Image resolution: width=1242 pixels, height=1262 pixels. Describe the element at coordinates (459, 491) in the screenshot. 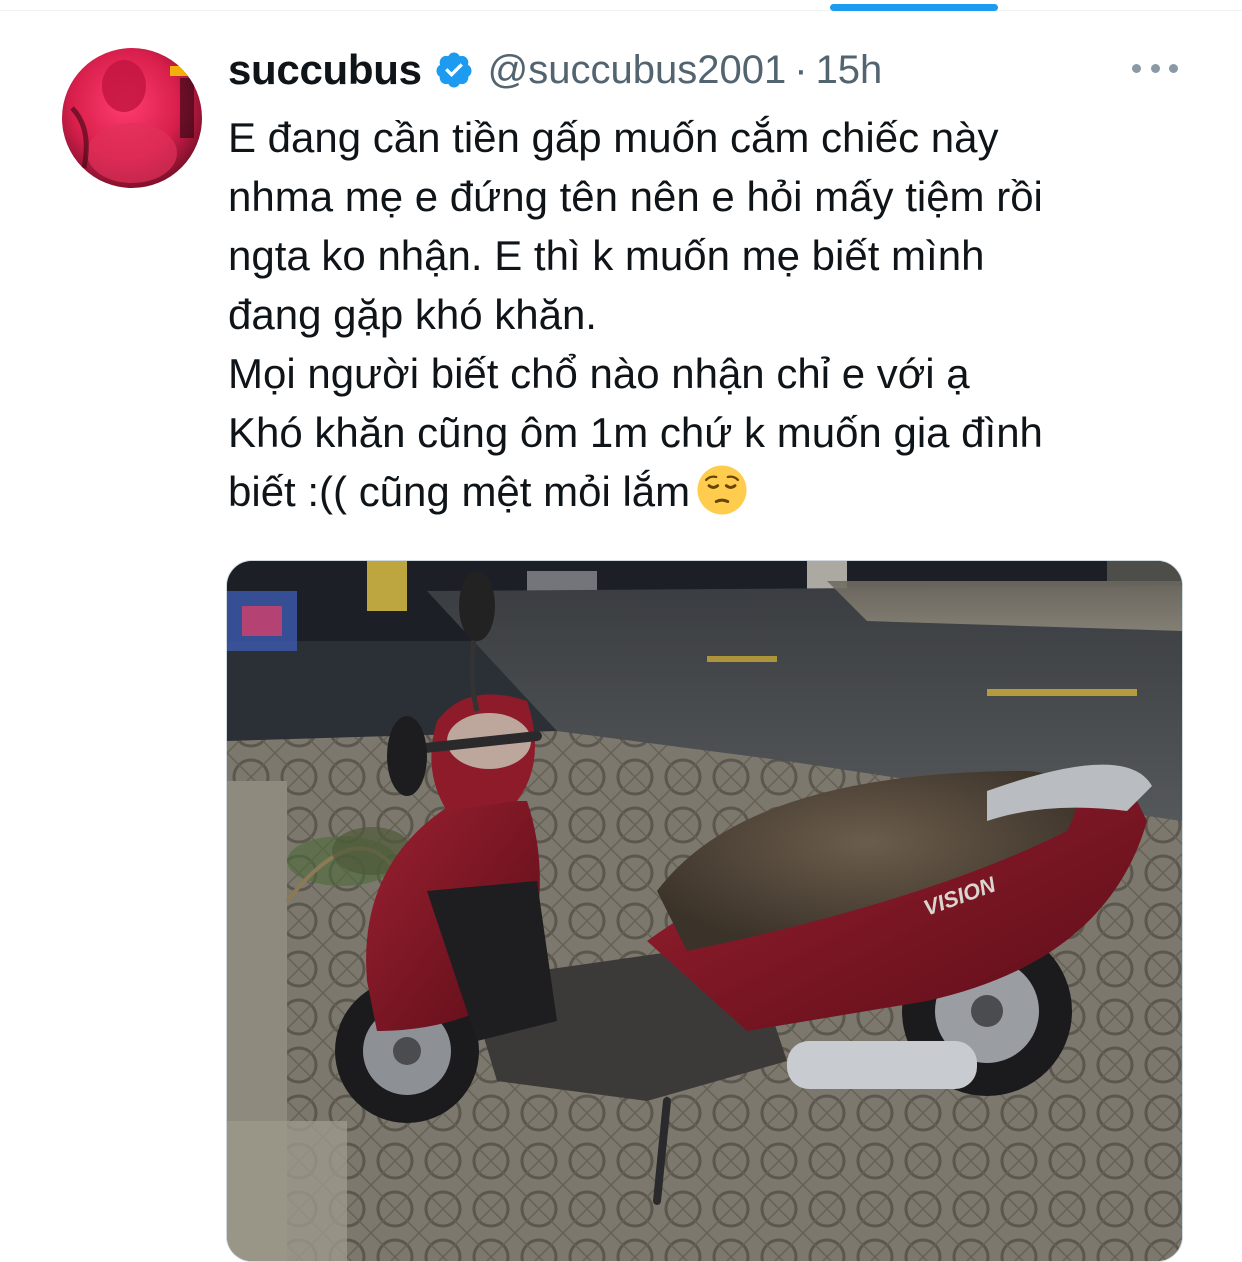

I see `tweet-text-line: biết :(( cũng mệt mỏi lắm` at that location.